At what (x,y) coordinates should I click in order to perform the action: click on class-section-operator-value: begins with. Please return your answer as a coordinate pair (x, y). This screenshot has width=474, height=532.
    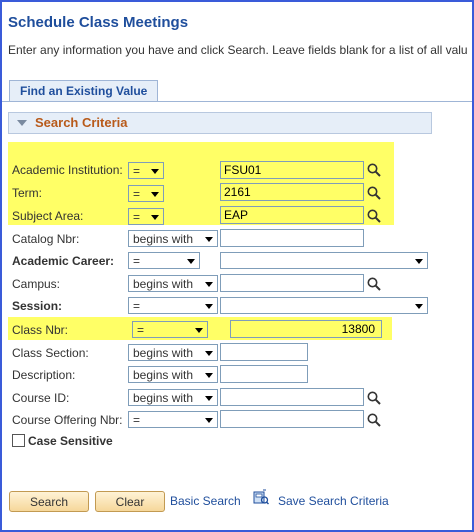
    Looking at the image, I should click on (163, 353).